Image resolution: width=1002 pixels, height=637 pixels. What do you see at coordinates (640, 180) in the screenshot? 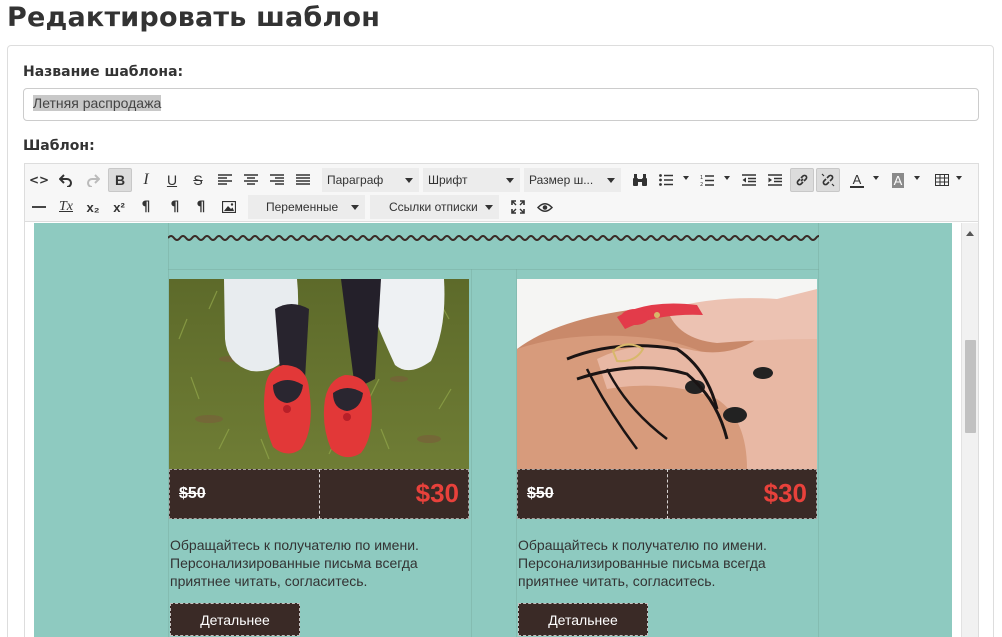
I see `find-binoculars-icon` at bounding box center [640, 180].